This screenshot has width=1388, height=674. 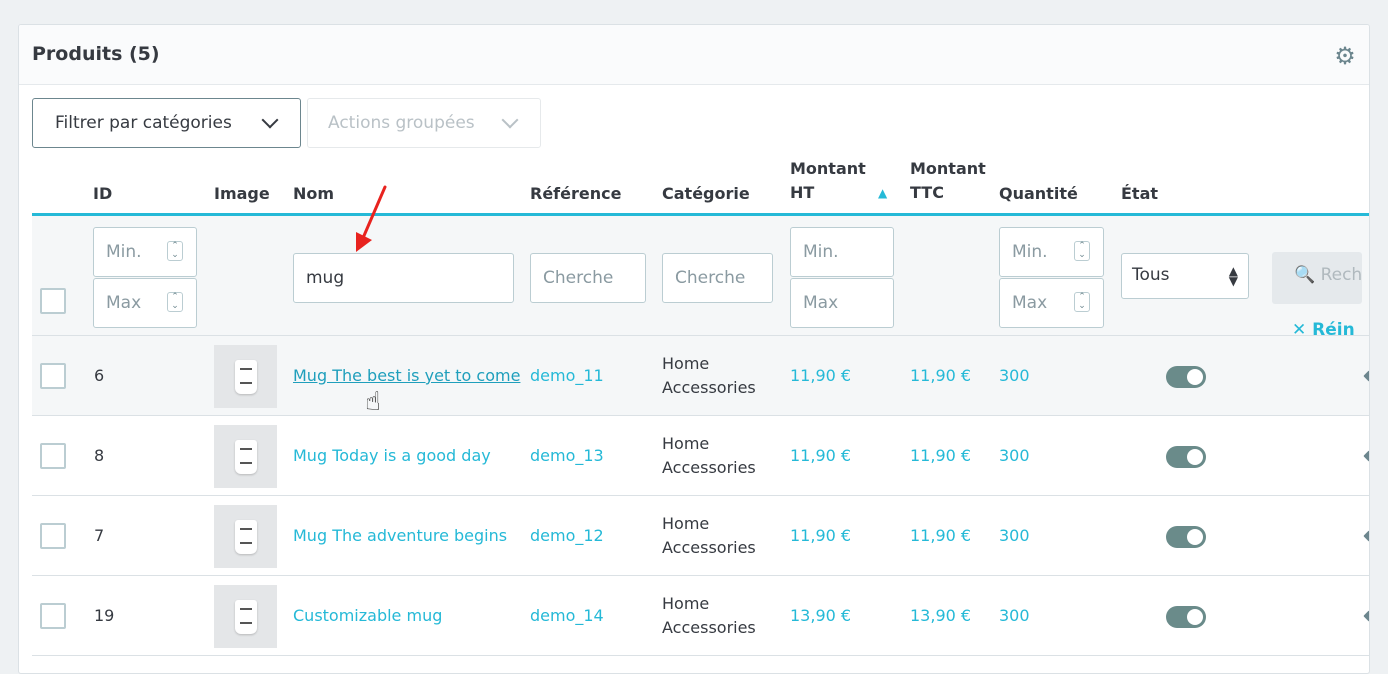 I want to click on hand-cursor-icon: ☝, so click(x=373, y=402).